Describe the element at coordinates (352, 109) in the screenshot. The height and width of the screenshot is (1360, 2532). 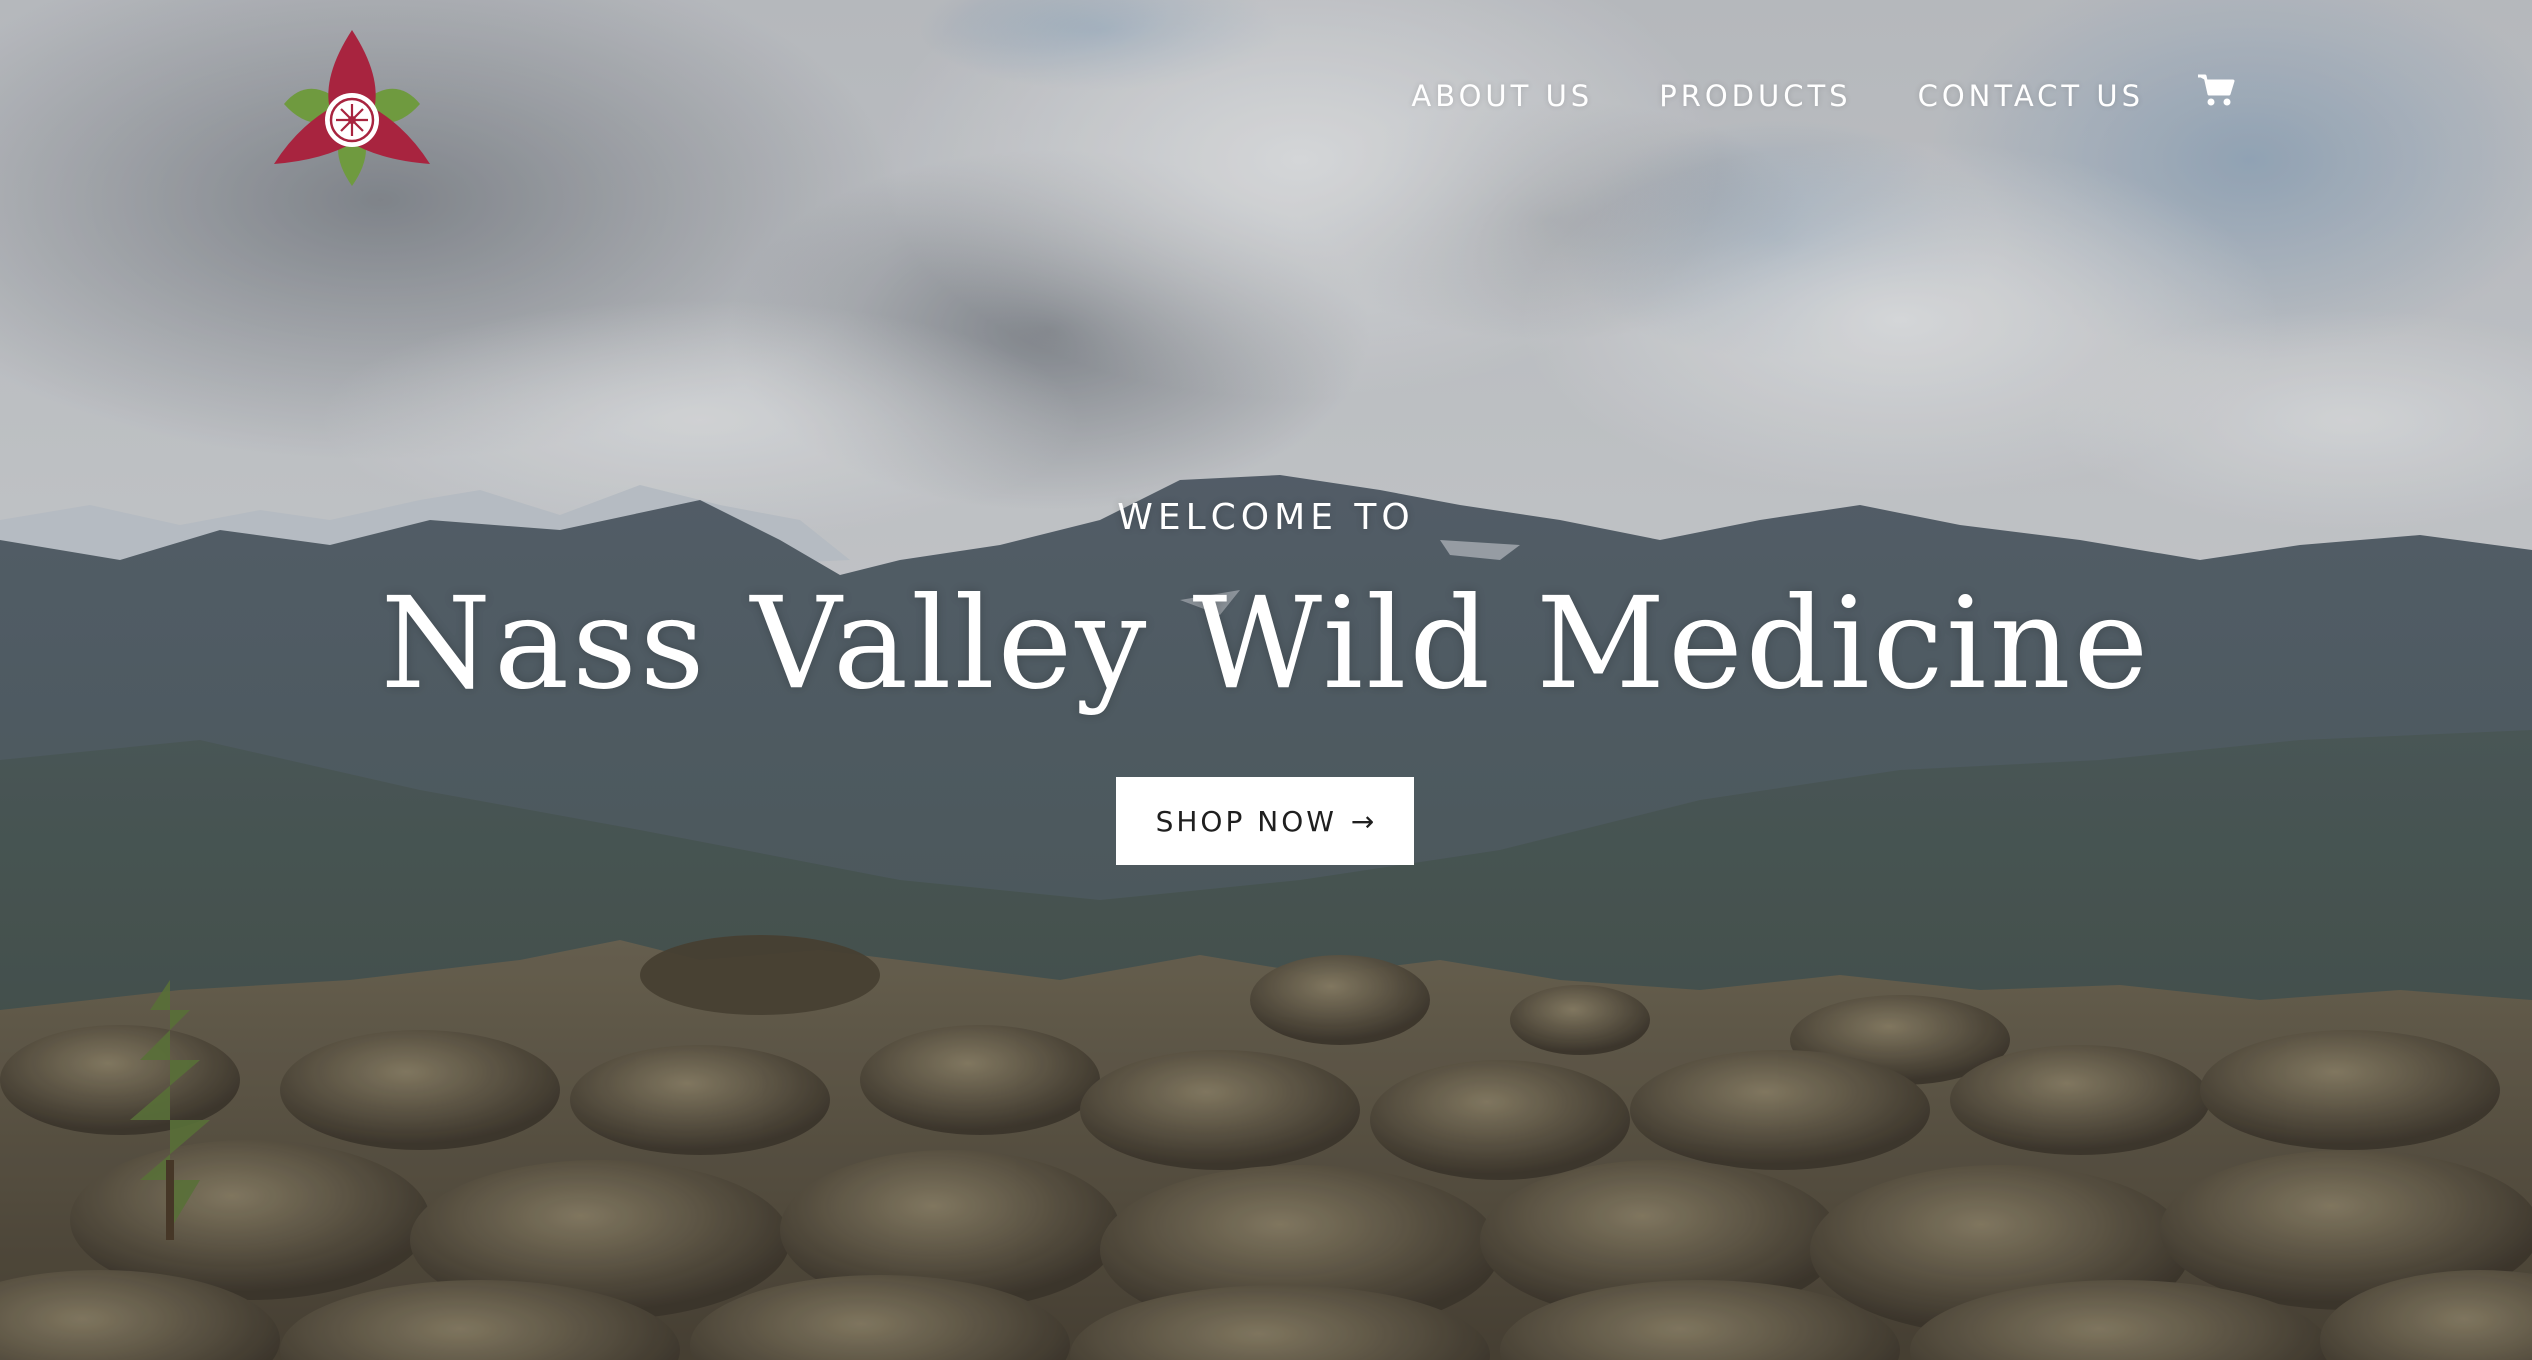
I see `trillium-logo` at that location.